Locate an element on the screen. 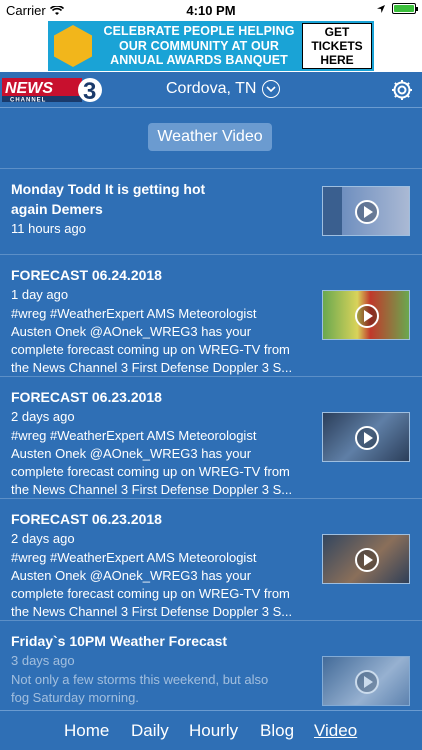 This screenshot has width=422, height=750. video-date: 1 day ago is located at coordinates (40, 294).